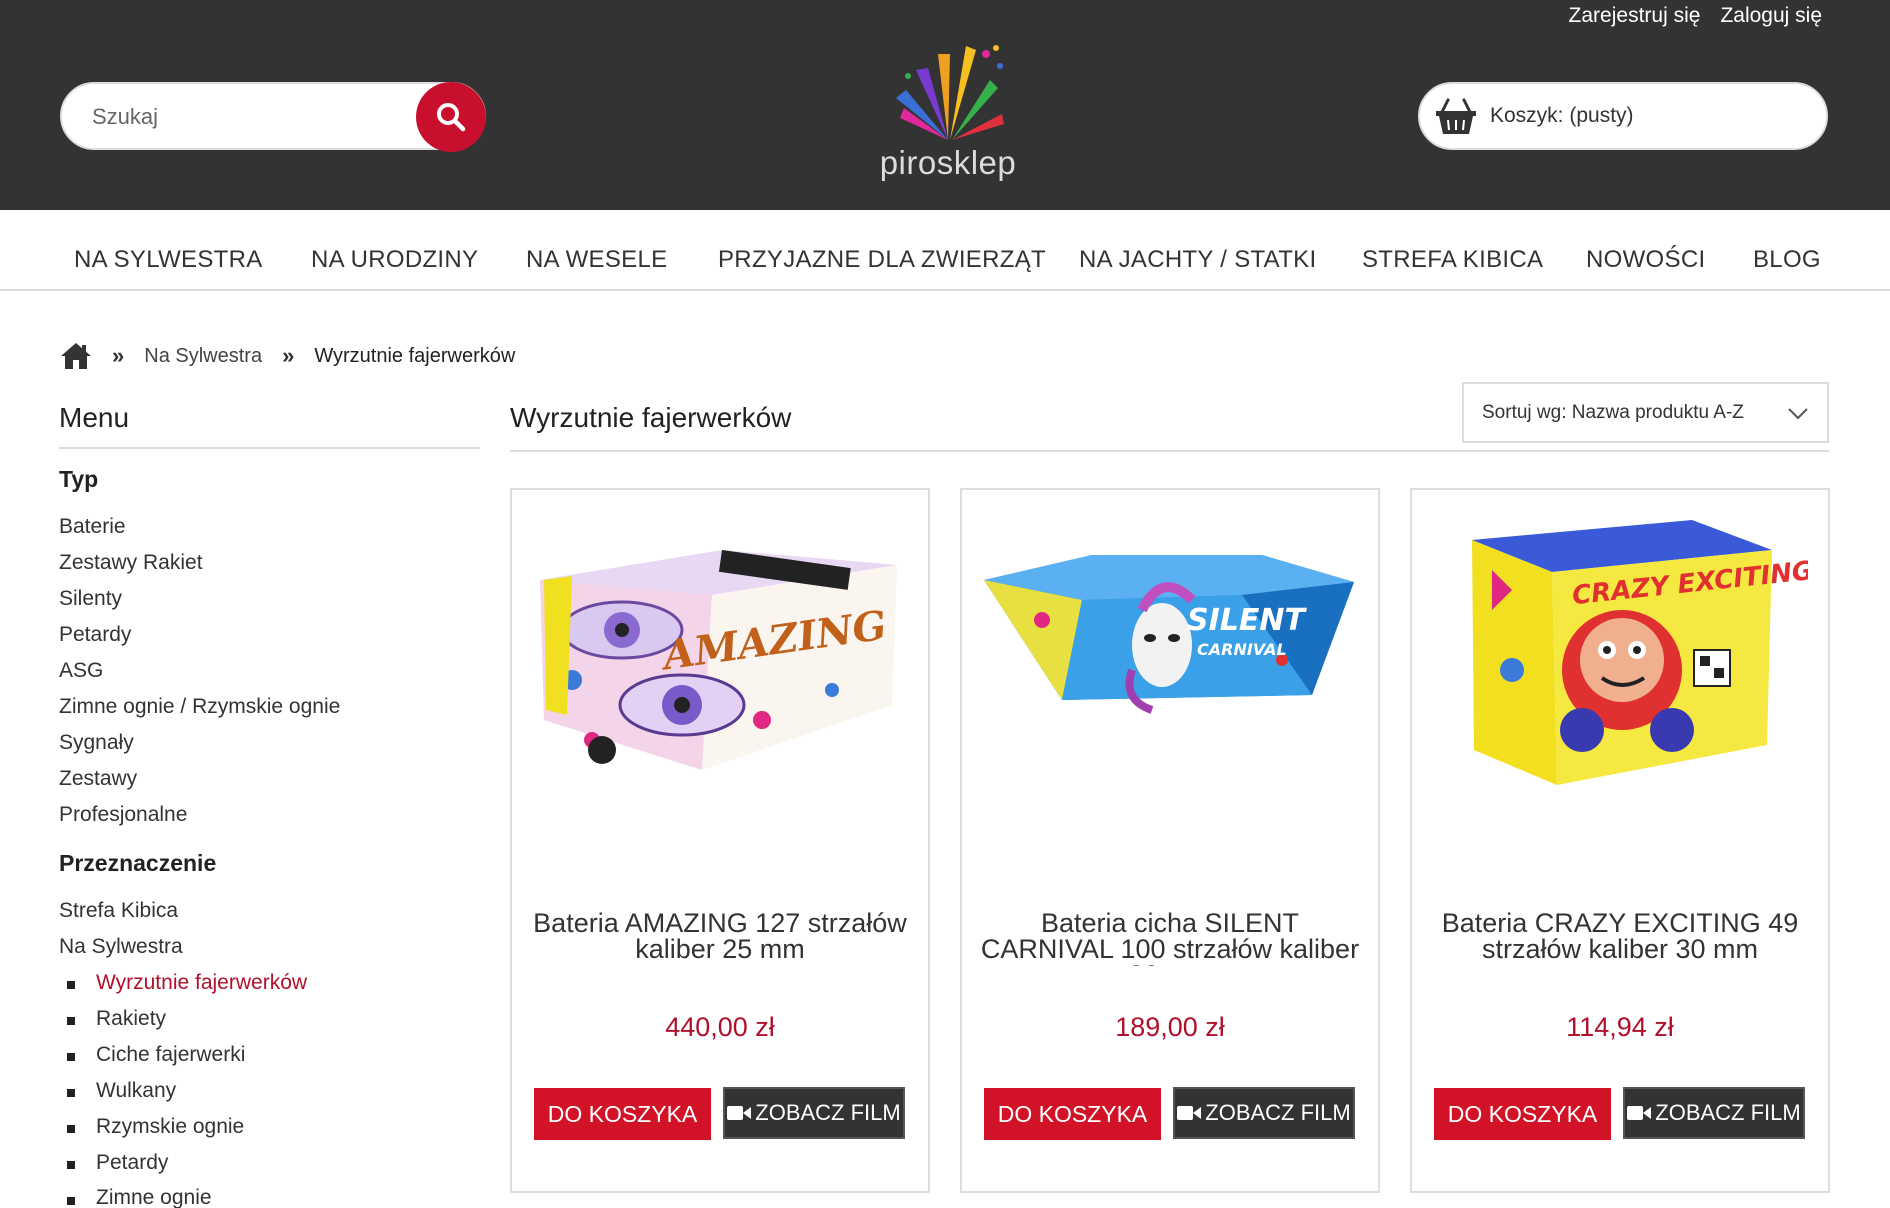 The width and height of the screenshot is (1890, 1208). What do you see at coordinates (138, 863) in the screenshot?
I see `sidebar-heading-purpose: Przeznaczenie` at bounding box center [138, 863].